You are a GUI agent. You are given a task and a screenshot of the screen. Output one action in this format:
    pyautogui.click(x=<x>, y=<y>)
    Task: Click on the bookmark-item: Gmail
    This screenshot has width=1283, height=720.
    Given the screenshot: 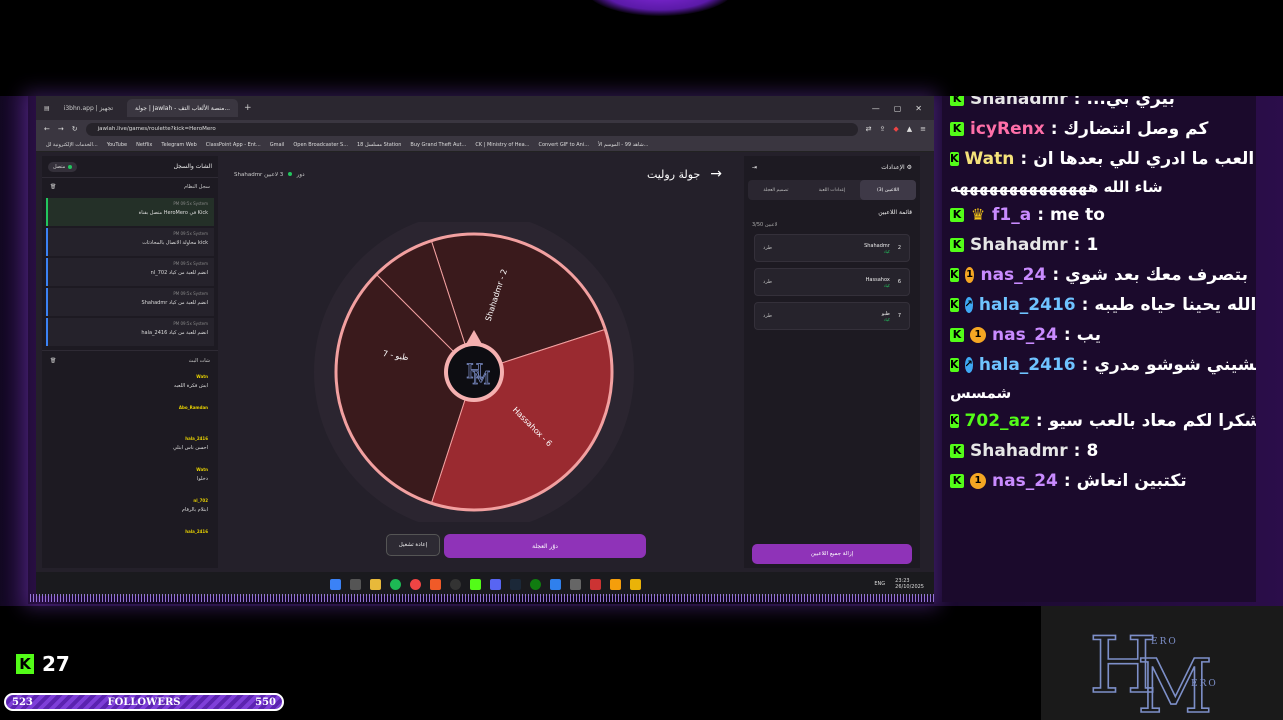 What is the action you would take?
    pyautogui.click(x=277, y=145)
    